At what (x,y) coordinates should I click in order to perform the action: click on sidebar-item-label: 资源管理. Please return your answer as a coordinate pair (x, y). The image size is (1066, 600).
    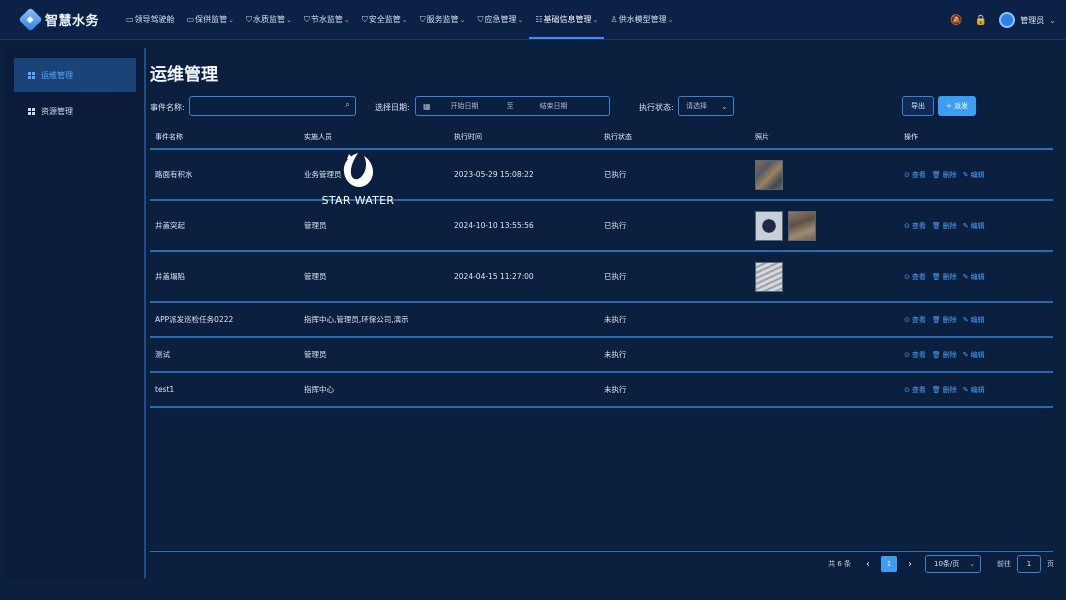
    Looking at the image, I should click on (57, 111).